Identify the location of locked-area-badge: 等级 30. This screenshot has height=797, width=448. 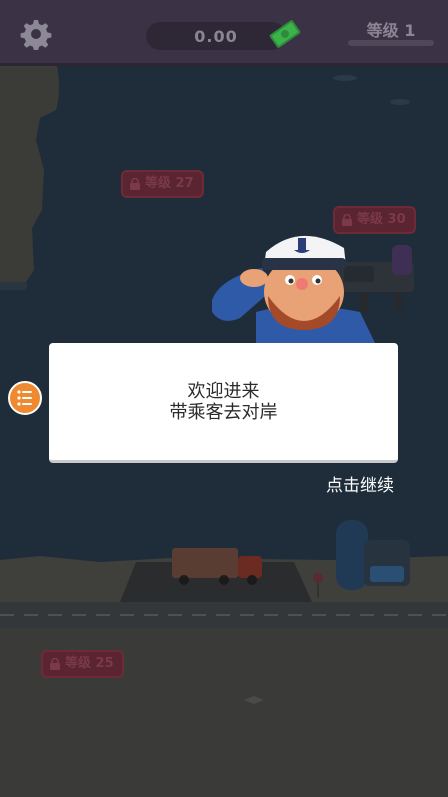
(374, 220).